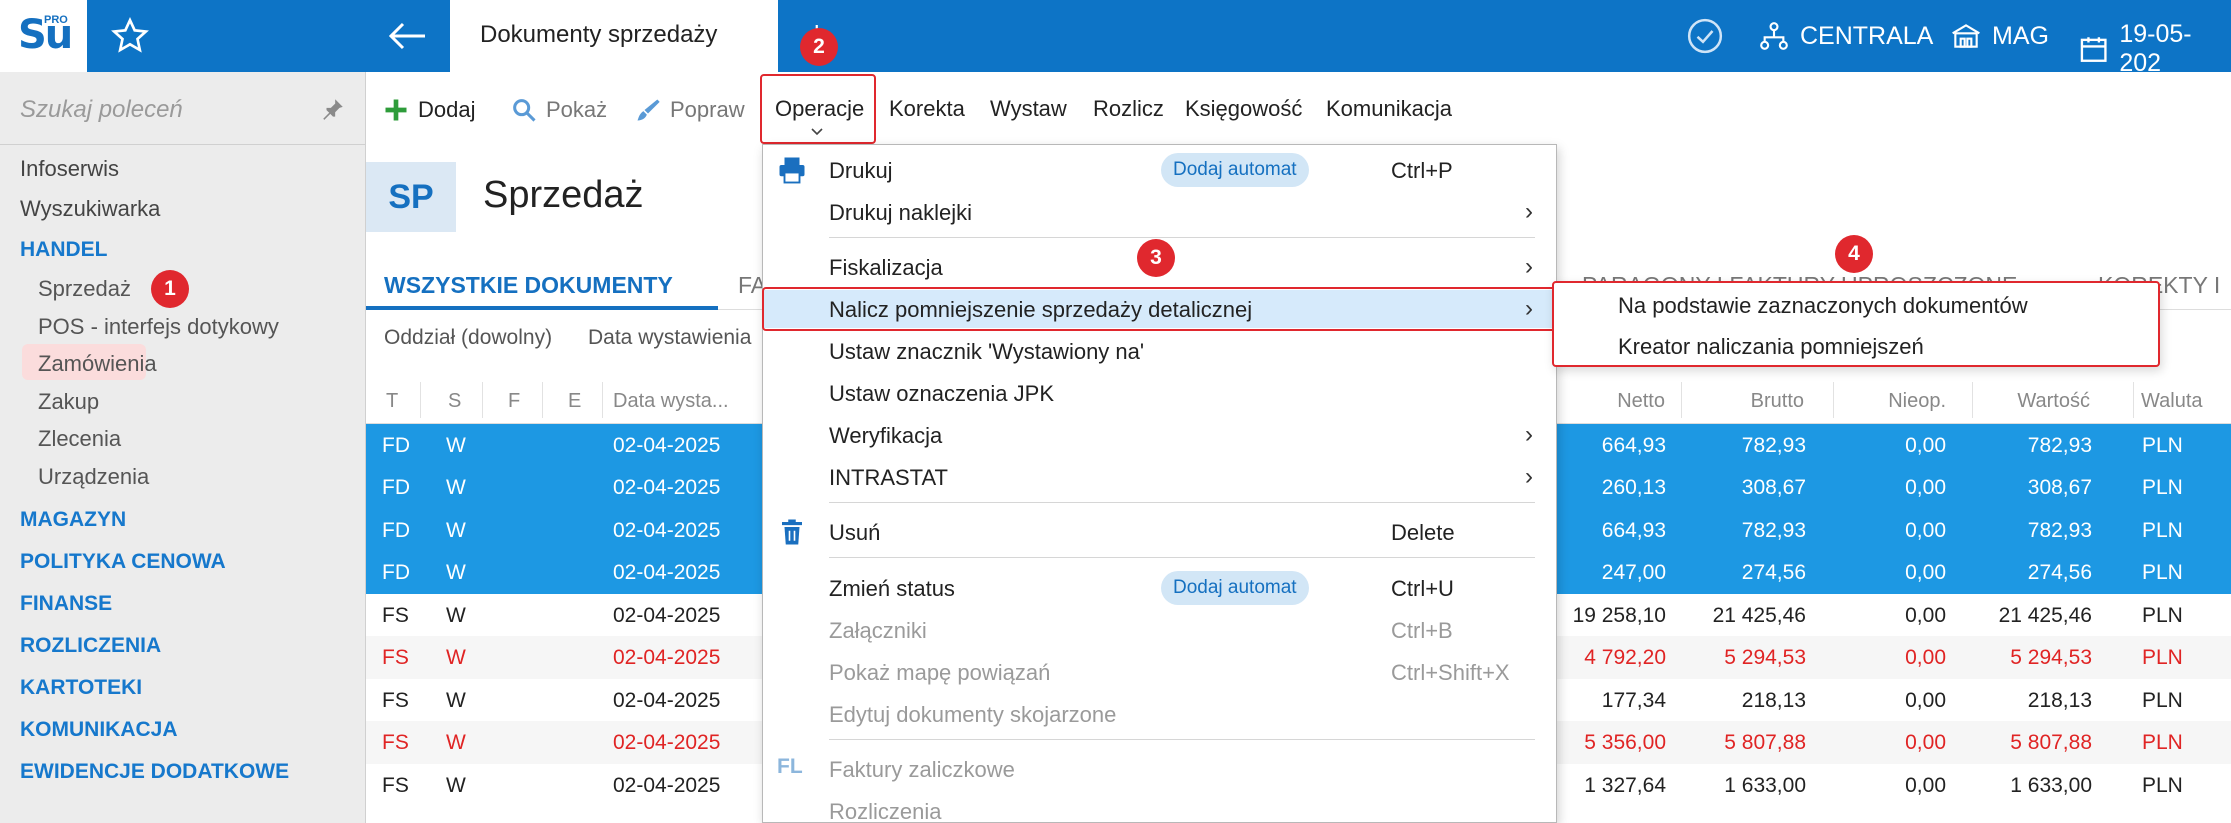 Image resolution: width=2231 pixels, height=823 pixels. Describe the element at coordinates (1182, 502) in the screenshot. I see `menu-separator` at that location.